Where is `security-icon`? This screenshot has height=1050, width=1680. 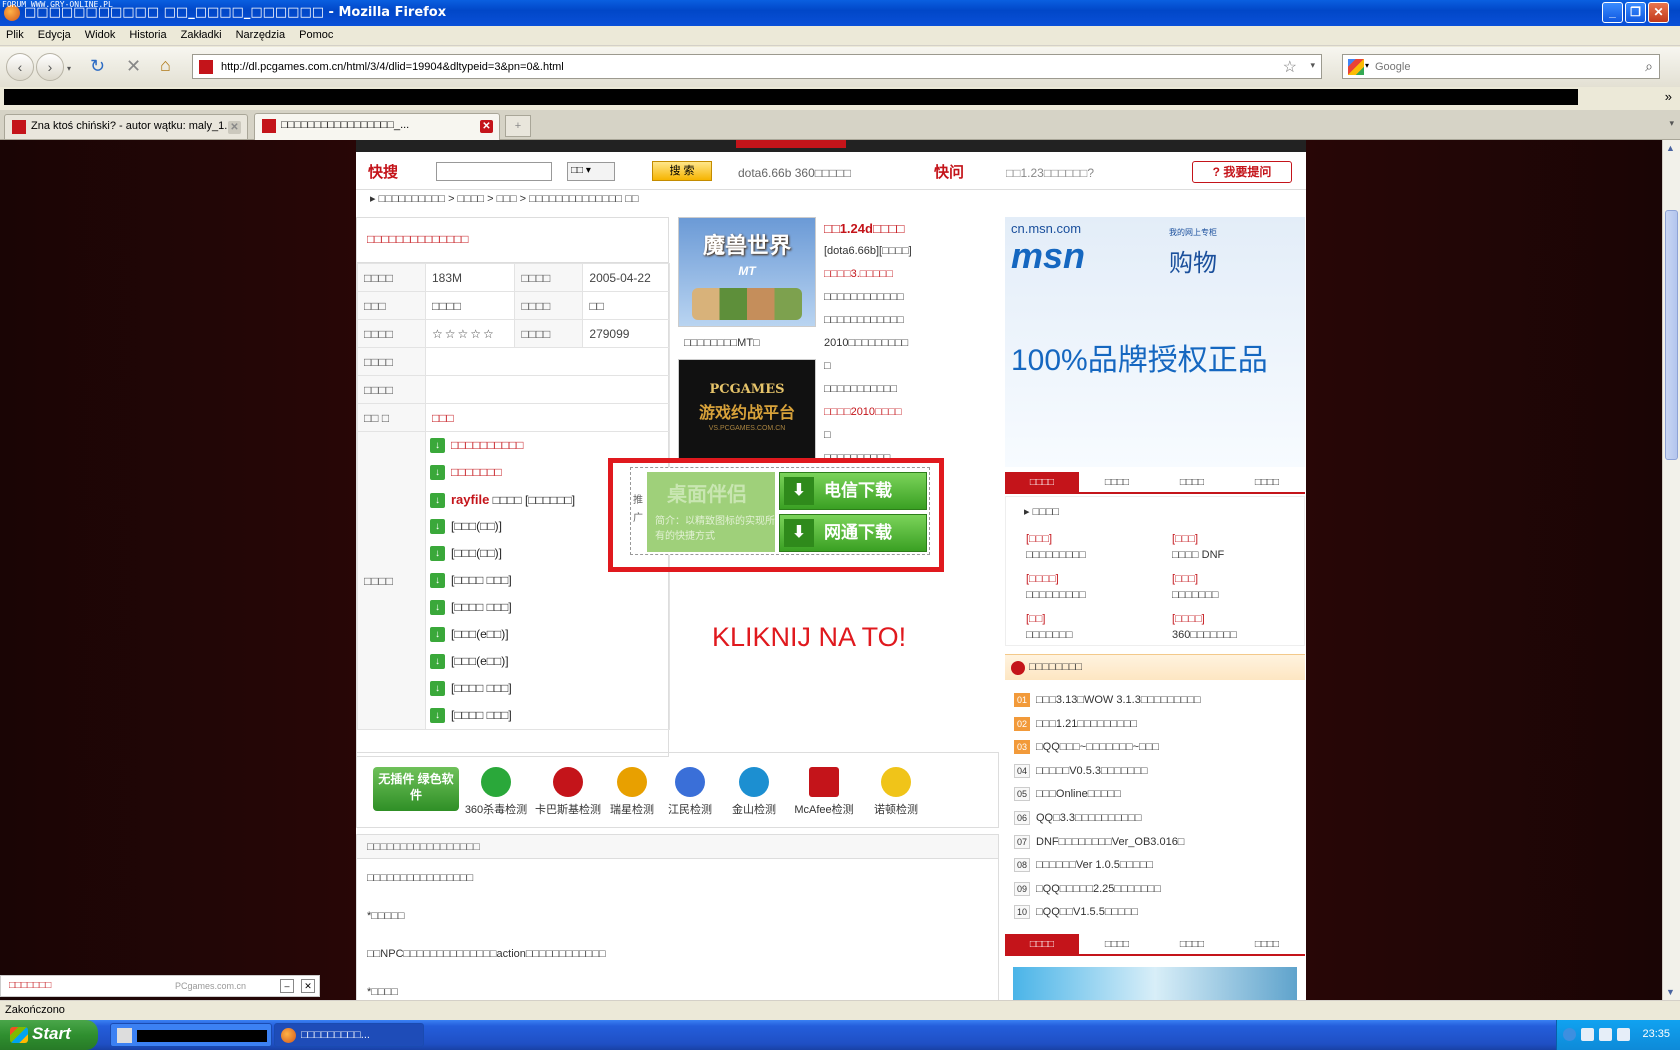
security-icon is located at coordinates (1605, 1034).